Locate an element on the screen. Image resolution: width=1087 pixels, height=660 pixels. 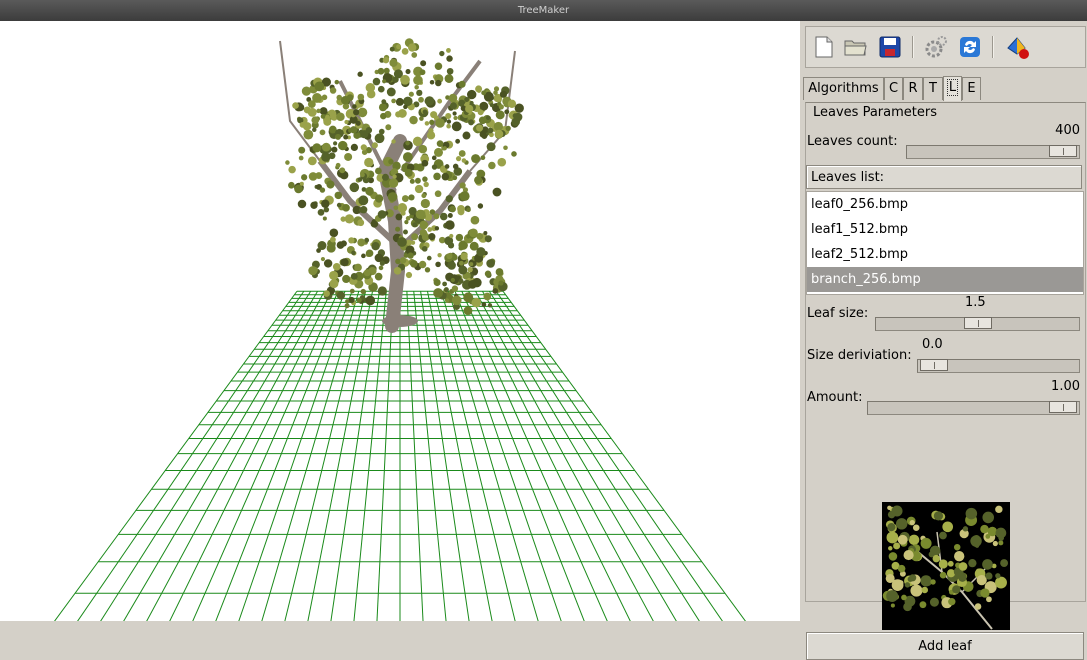
gear-icon is located at coordinates (936, 47).